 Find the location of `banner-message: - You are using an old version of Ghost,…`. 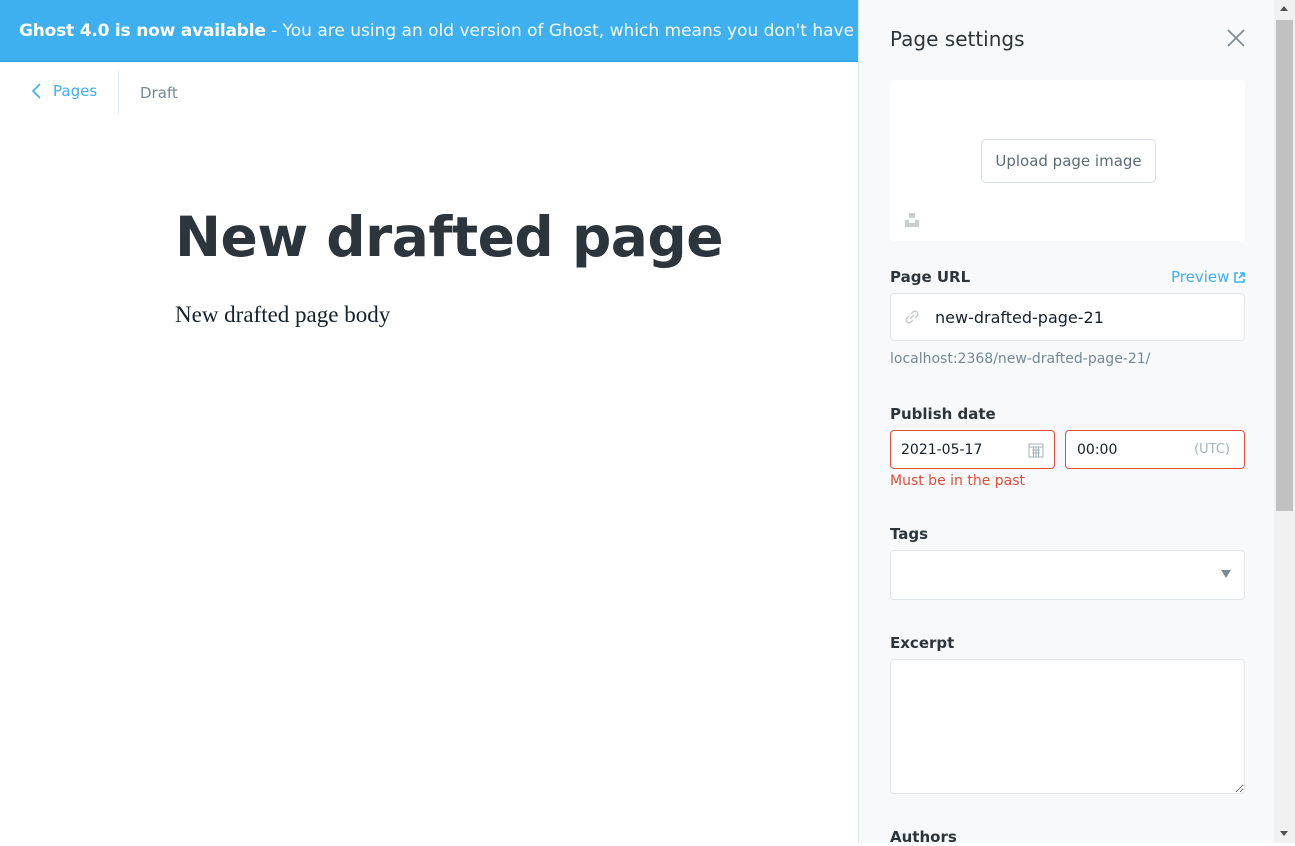

banner-message: - You are using an old version of Ghost,… is located at coordinates (564, 31).